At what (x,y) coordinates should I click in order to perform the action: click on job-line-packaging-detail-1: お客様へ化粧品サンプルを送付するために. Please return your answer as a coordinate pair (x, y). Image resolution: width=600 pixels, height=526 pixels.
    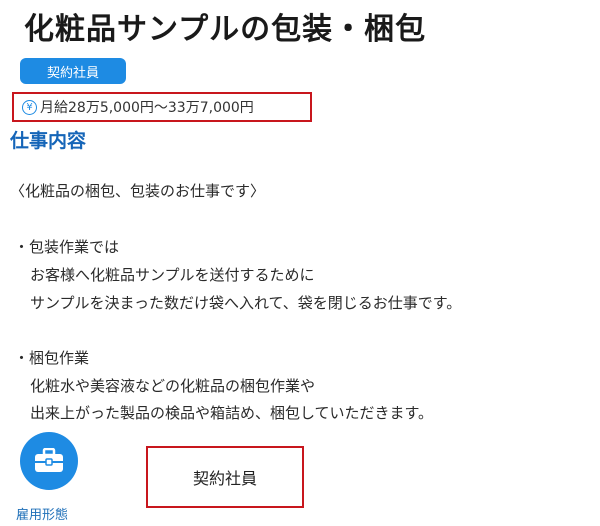
    Looking at the image, I should click on (172, 275).